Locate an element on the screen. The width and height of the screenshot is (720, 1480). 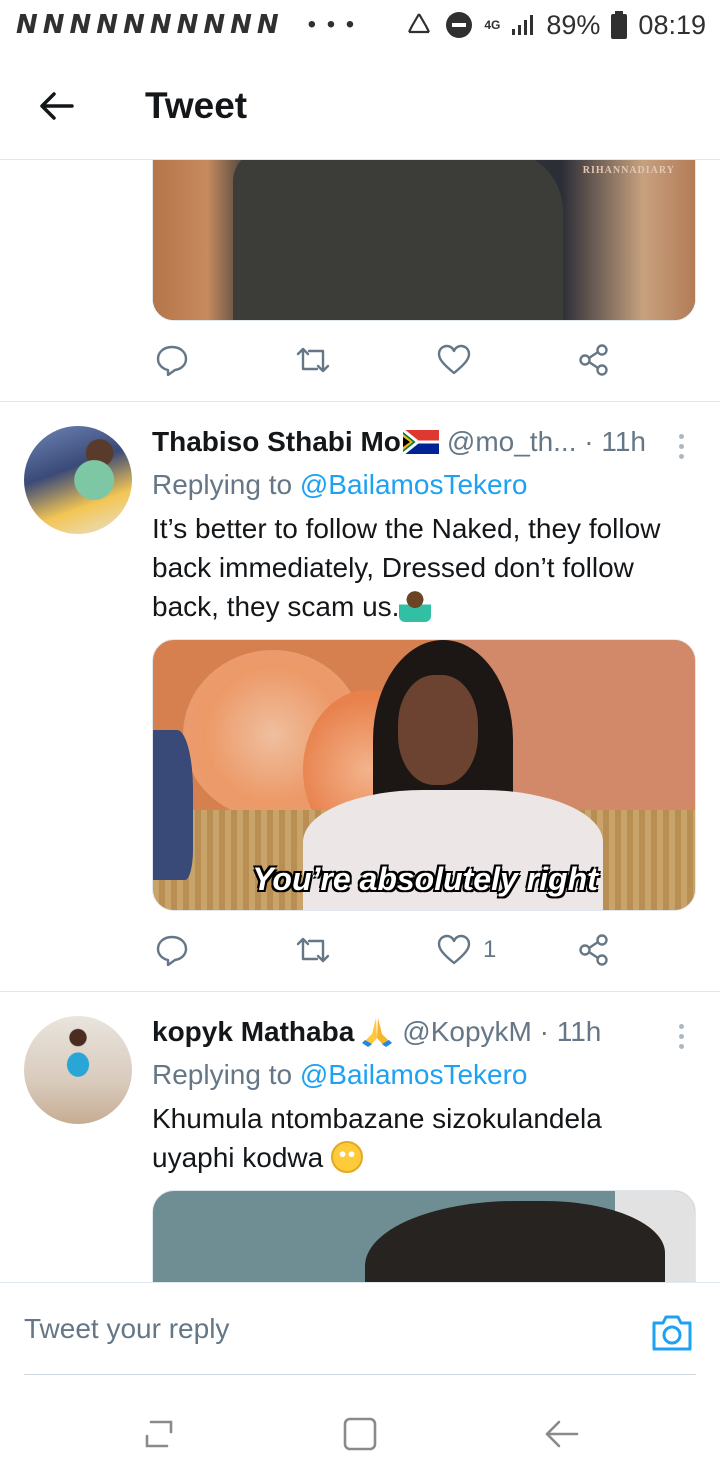
tweet-author-line: Thabiso Sthabi Mo @mo_th... · 11h is located at coordinates (399, 442).